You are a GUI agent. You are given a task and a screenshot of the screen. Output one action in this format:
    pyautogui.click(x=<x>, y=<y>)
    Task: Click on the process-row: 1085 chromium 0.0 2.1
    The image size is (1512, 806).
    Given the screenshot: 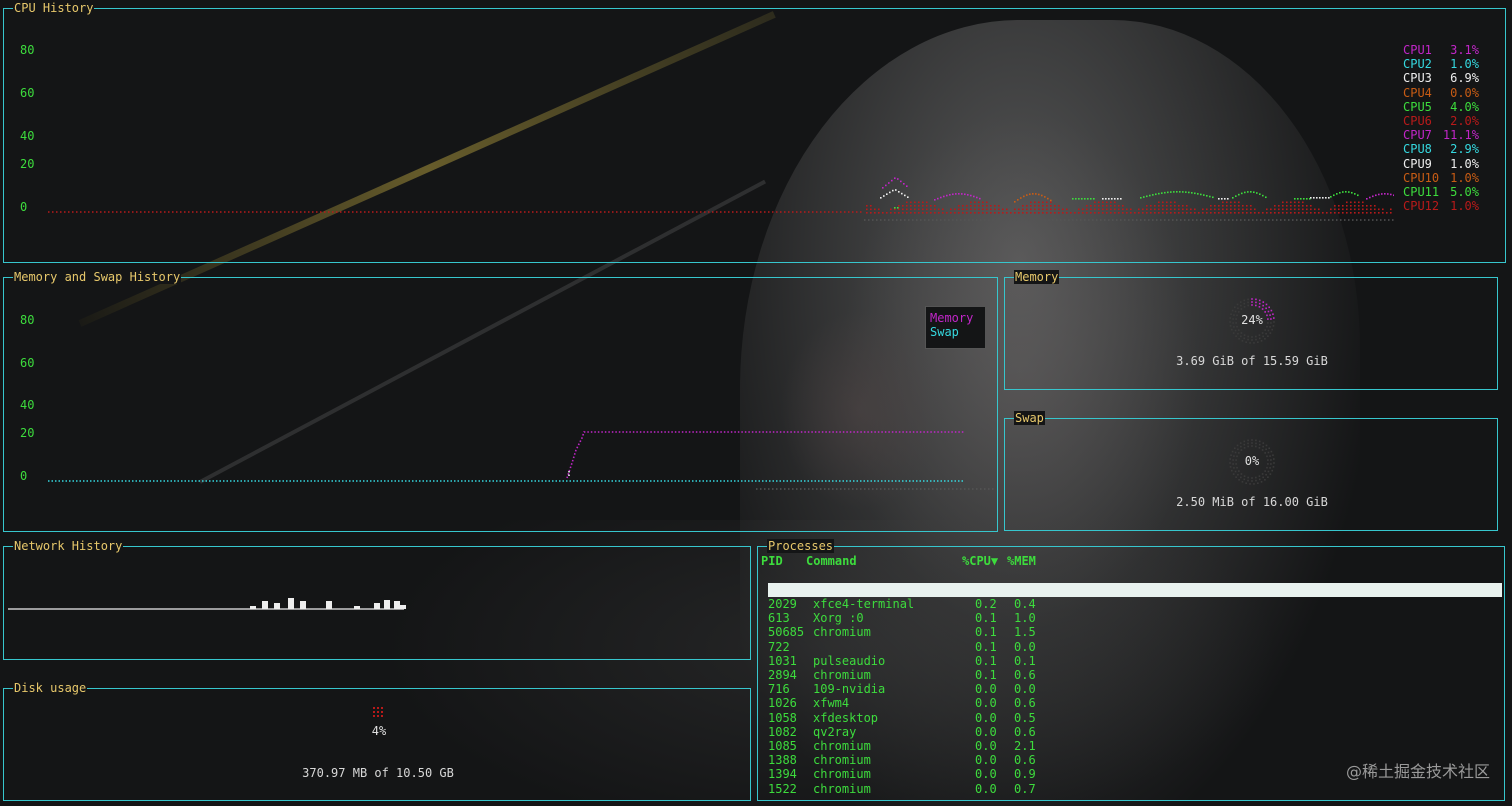 What is the action you would take?
    pyautogui.click(x=1133, y=746)
    